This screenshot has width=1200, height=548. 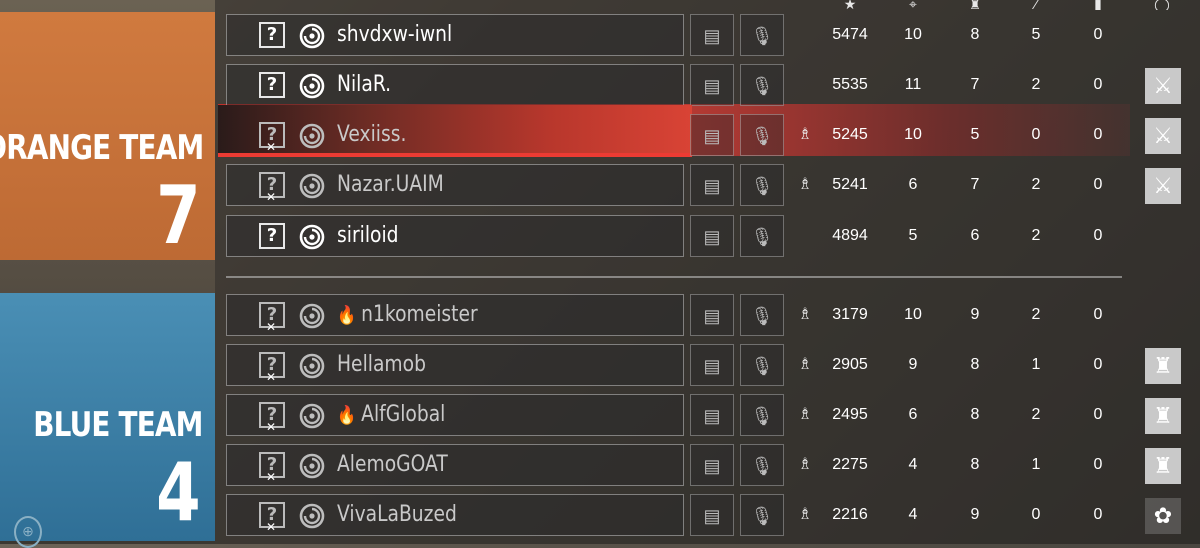 I want to click on player-name-text: n1komeister, so click(x=419, y=314).